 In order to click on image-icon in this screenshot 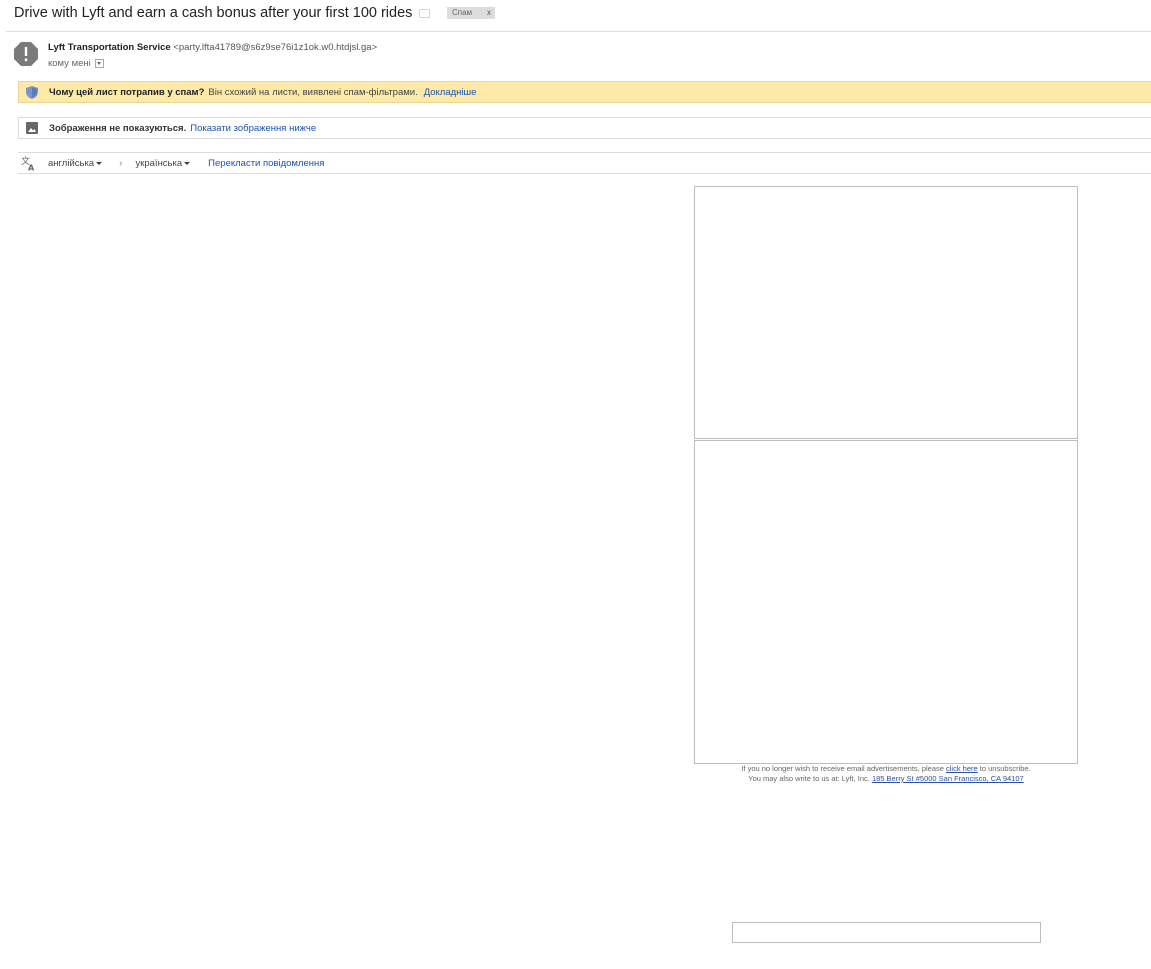, I will do `click(32, 128)`.